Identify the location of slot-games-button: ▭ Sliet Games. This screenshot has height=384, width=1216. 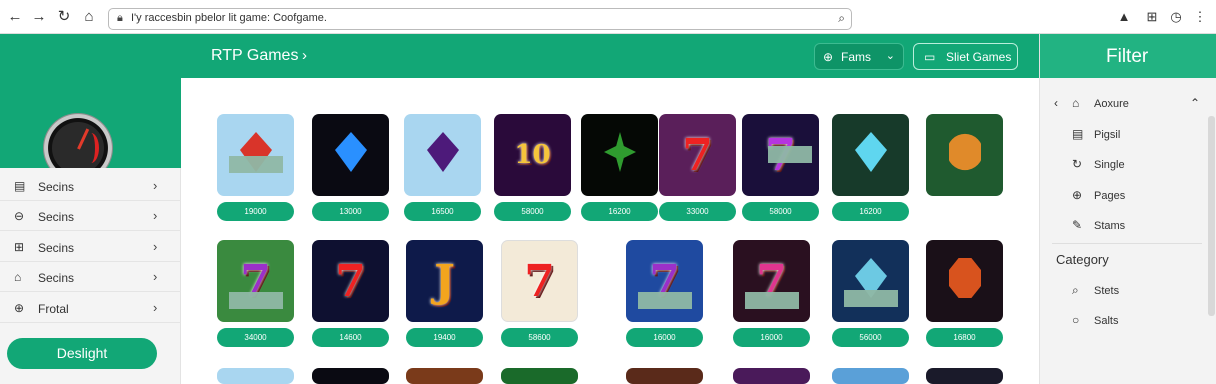
(965, 56).